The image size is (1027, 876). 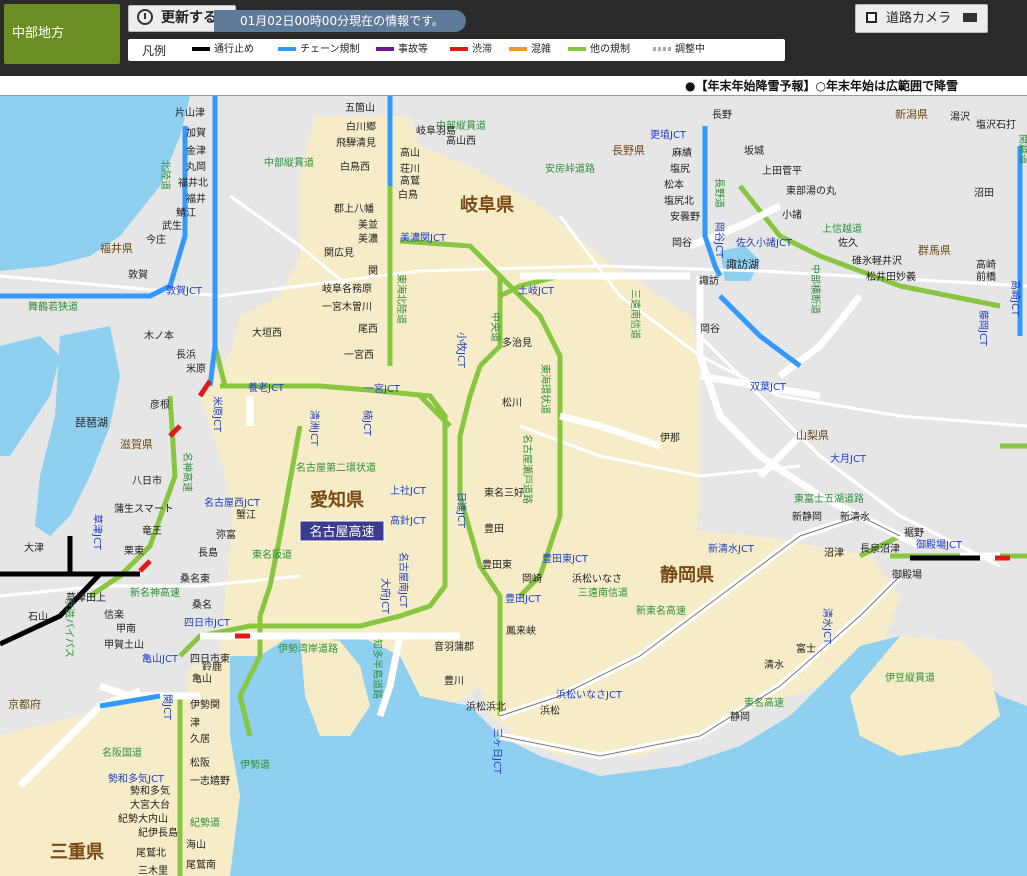 What do you see at coordinates (86, 598) in the screenshot?
I see `place: 草津田上` at bounding box center [86, 598].